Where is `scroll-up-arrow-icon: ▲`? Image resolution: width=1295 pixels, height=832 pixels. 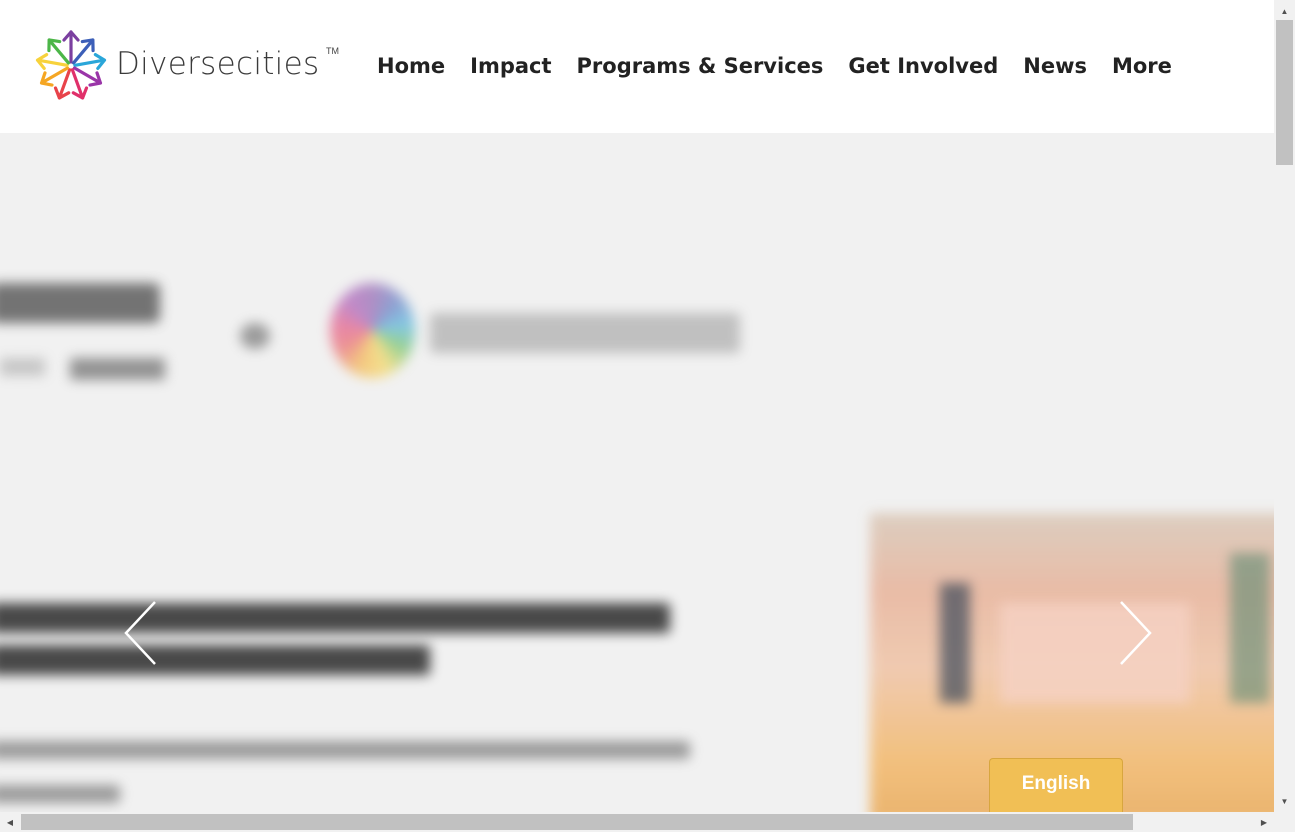 scroll-up-arrow-icon: ▲ is located at coordinates (1284, 11).